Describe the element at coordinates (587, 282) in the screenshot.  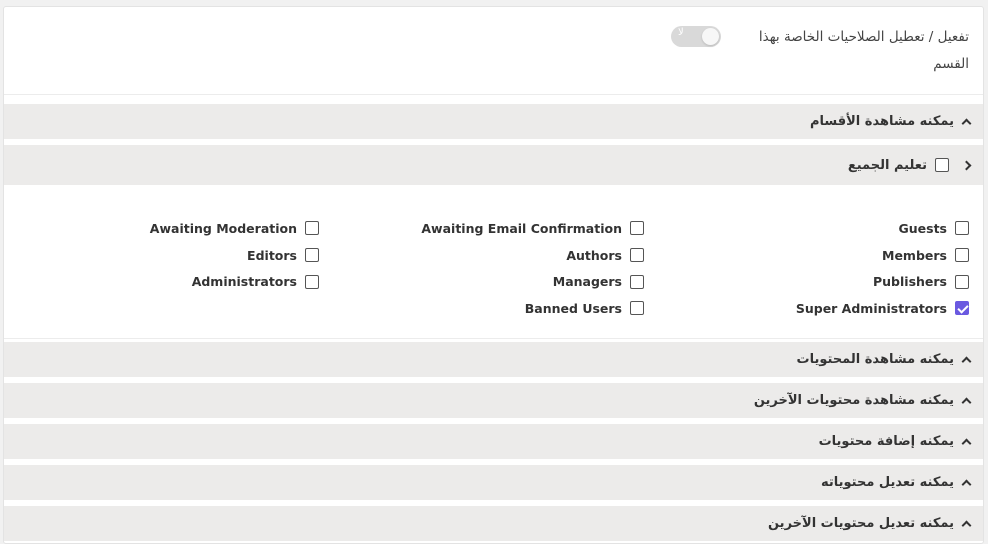
I see `group-label: Managers` at that location.